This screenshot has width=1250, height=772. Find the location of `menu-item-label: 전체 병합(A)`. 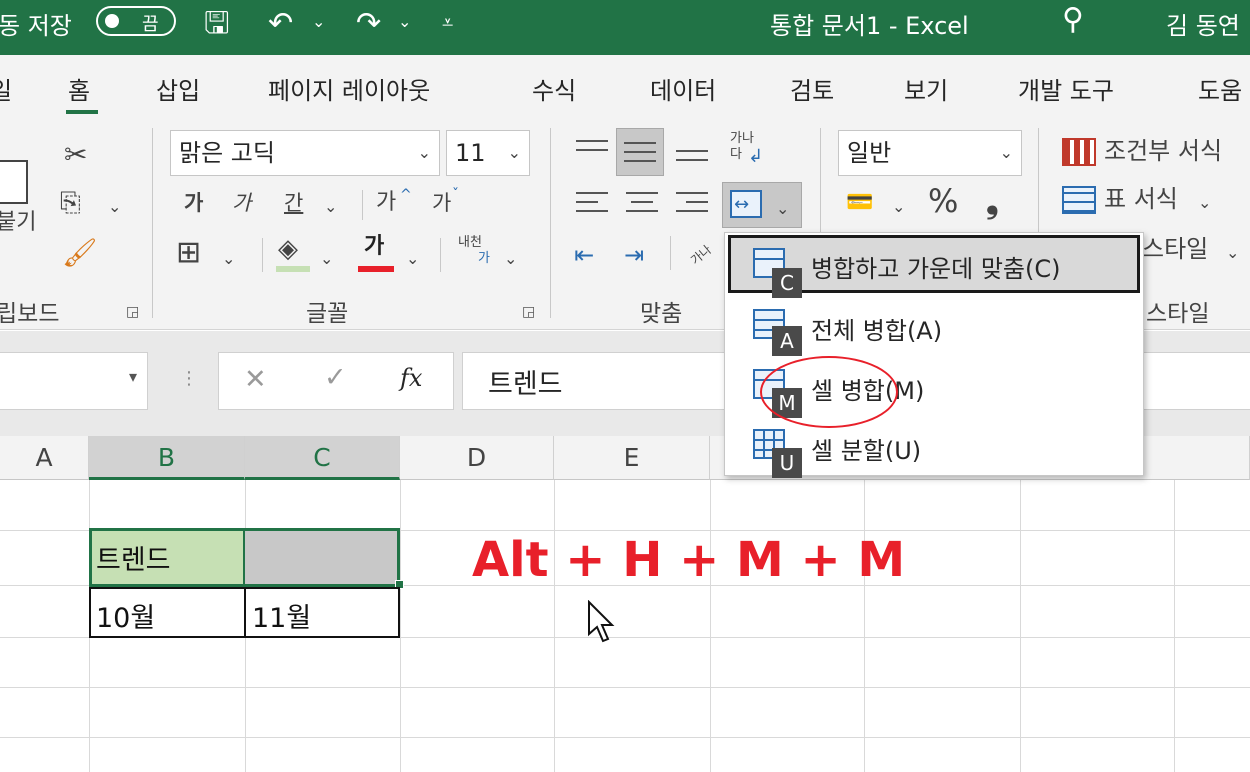

menu-item-label: 전체 병합(A) is located at coordinates (877, 331).